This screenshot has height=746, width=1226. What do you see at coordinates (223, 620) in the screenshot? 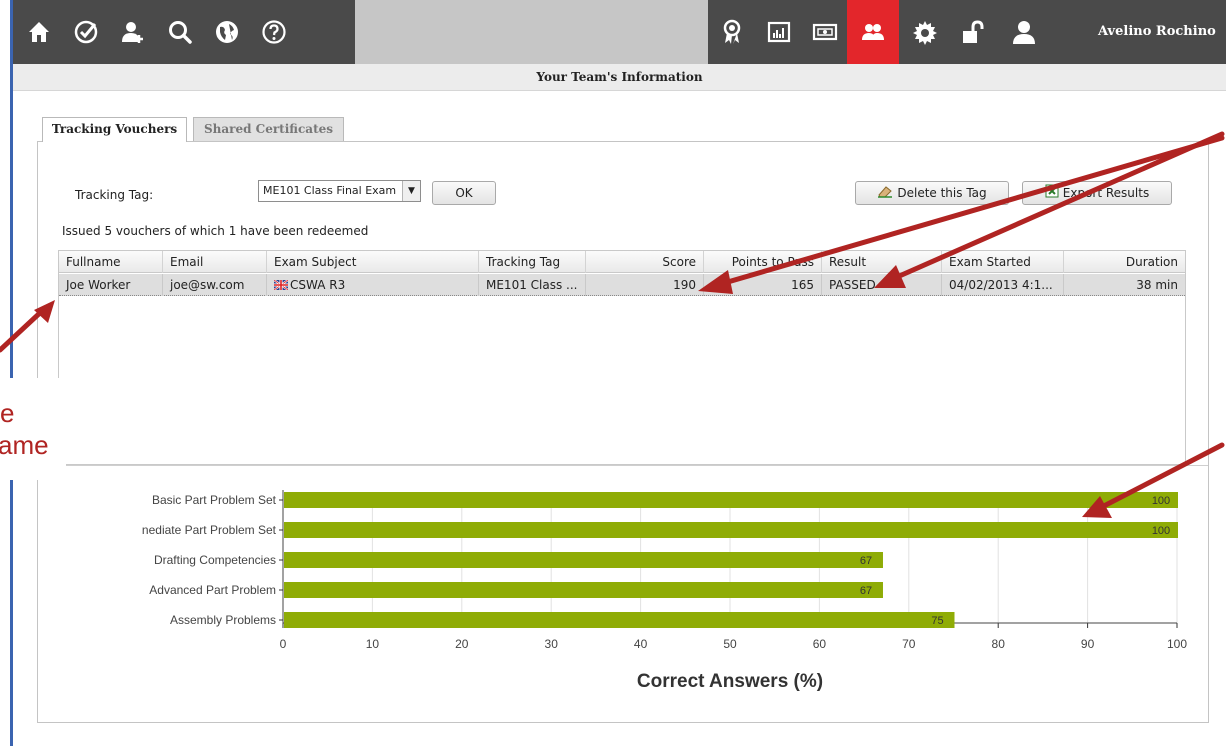
I see `chart-category-label: Assembly Problems` at bounding box center [223, 620].